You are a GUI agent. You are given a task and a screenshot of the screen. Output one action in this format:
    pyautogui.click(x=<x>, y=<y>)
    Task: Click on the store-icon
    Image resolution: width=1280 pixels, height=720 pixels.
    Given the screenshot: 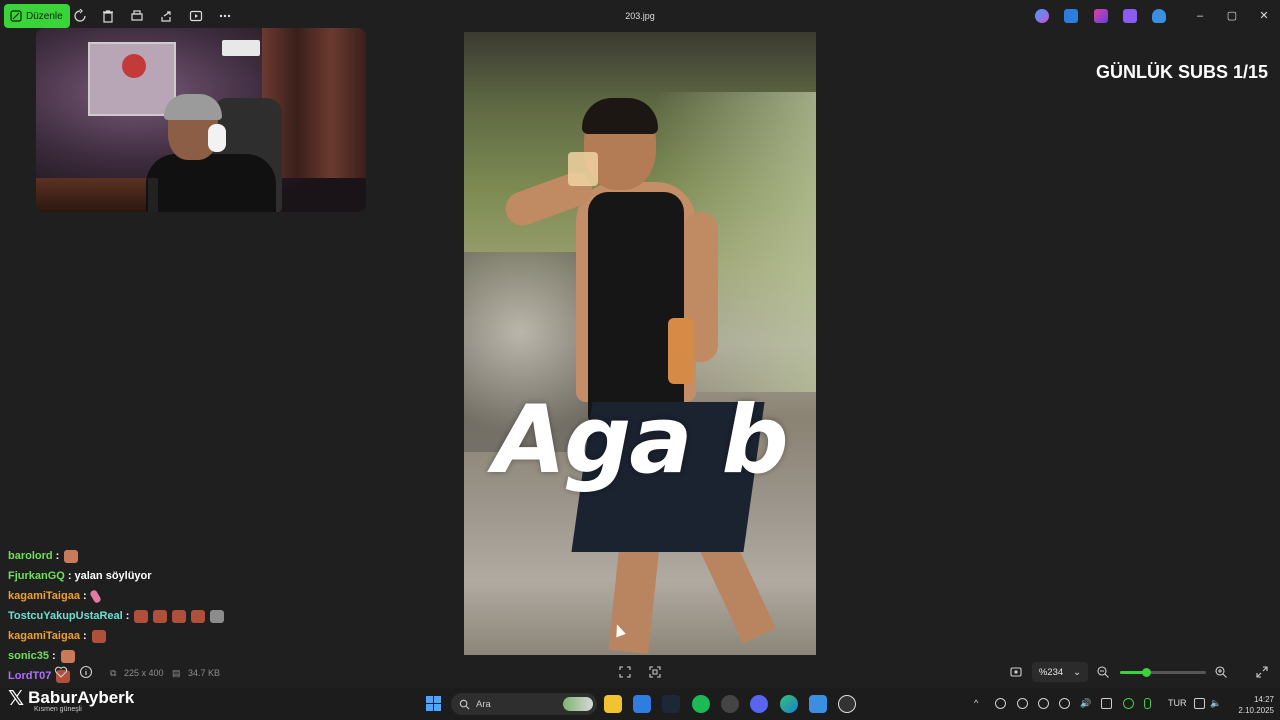 What is the action you would take?
    pyautogui.click(x=642, y=704)
    